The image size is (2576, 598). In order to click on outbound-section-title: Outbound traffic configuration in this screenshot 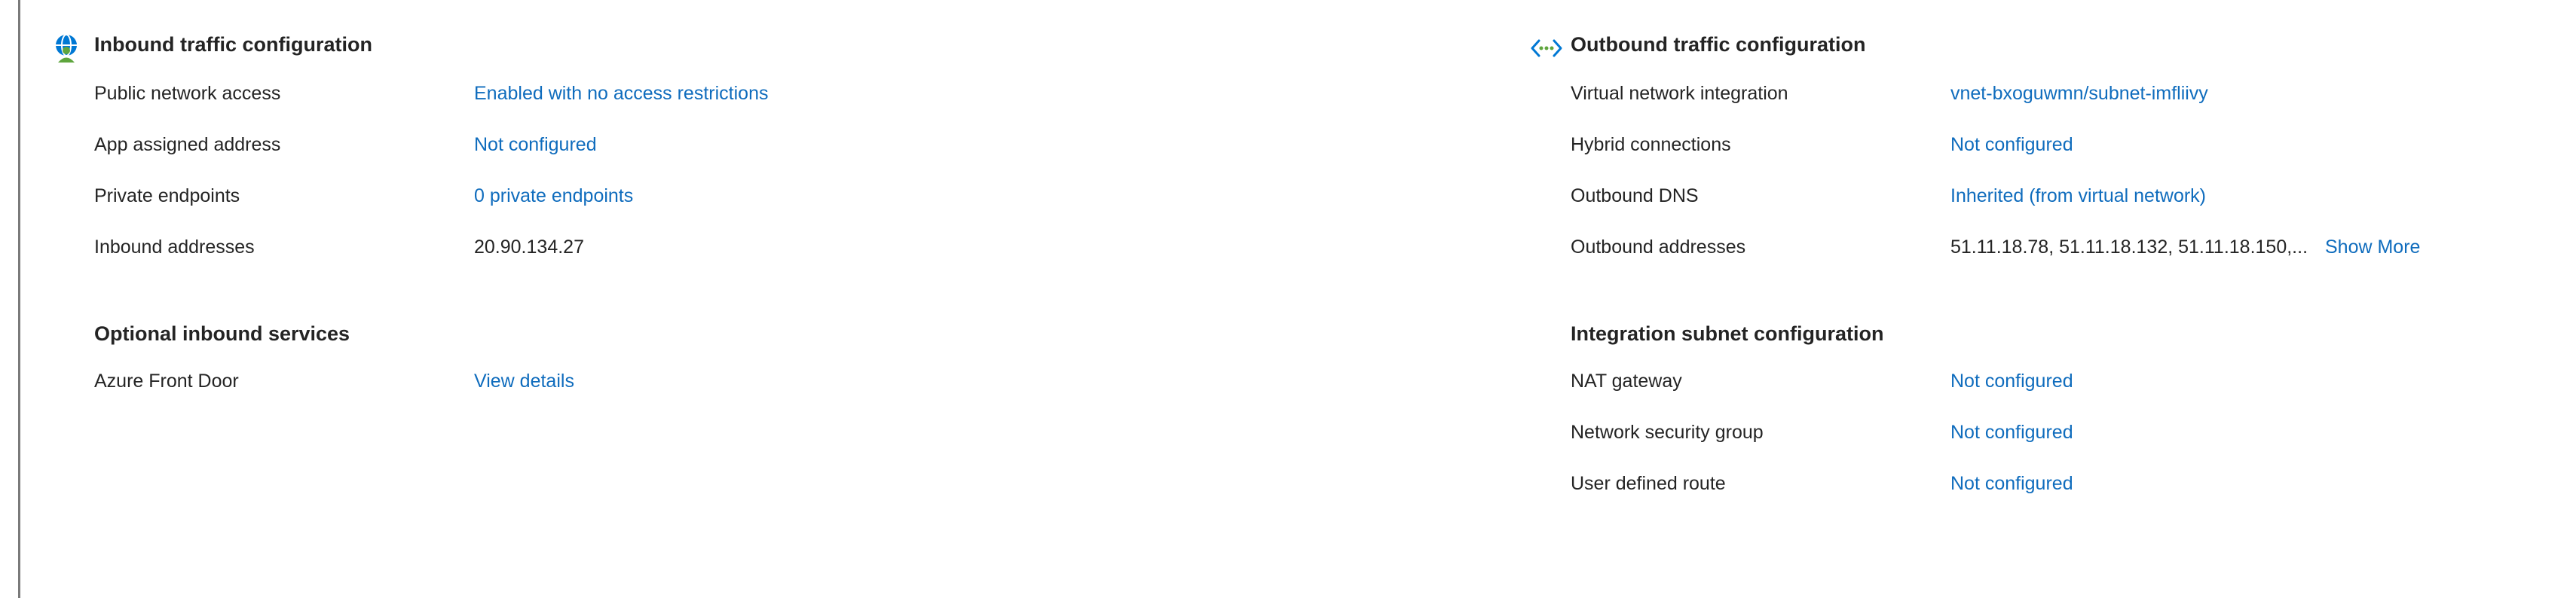, I will do `click(1718, 44)`.